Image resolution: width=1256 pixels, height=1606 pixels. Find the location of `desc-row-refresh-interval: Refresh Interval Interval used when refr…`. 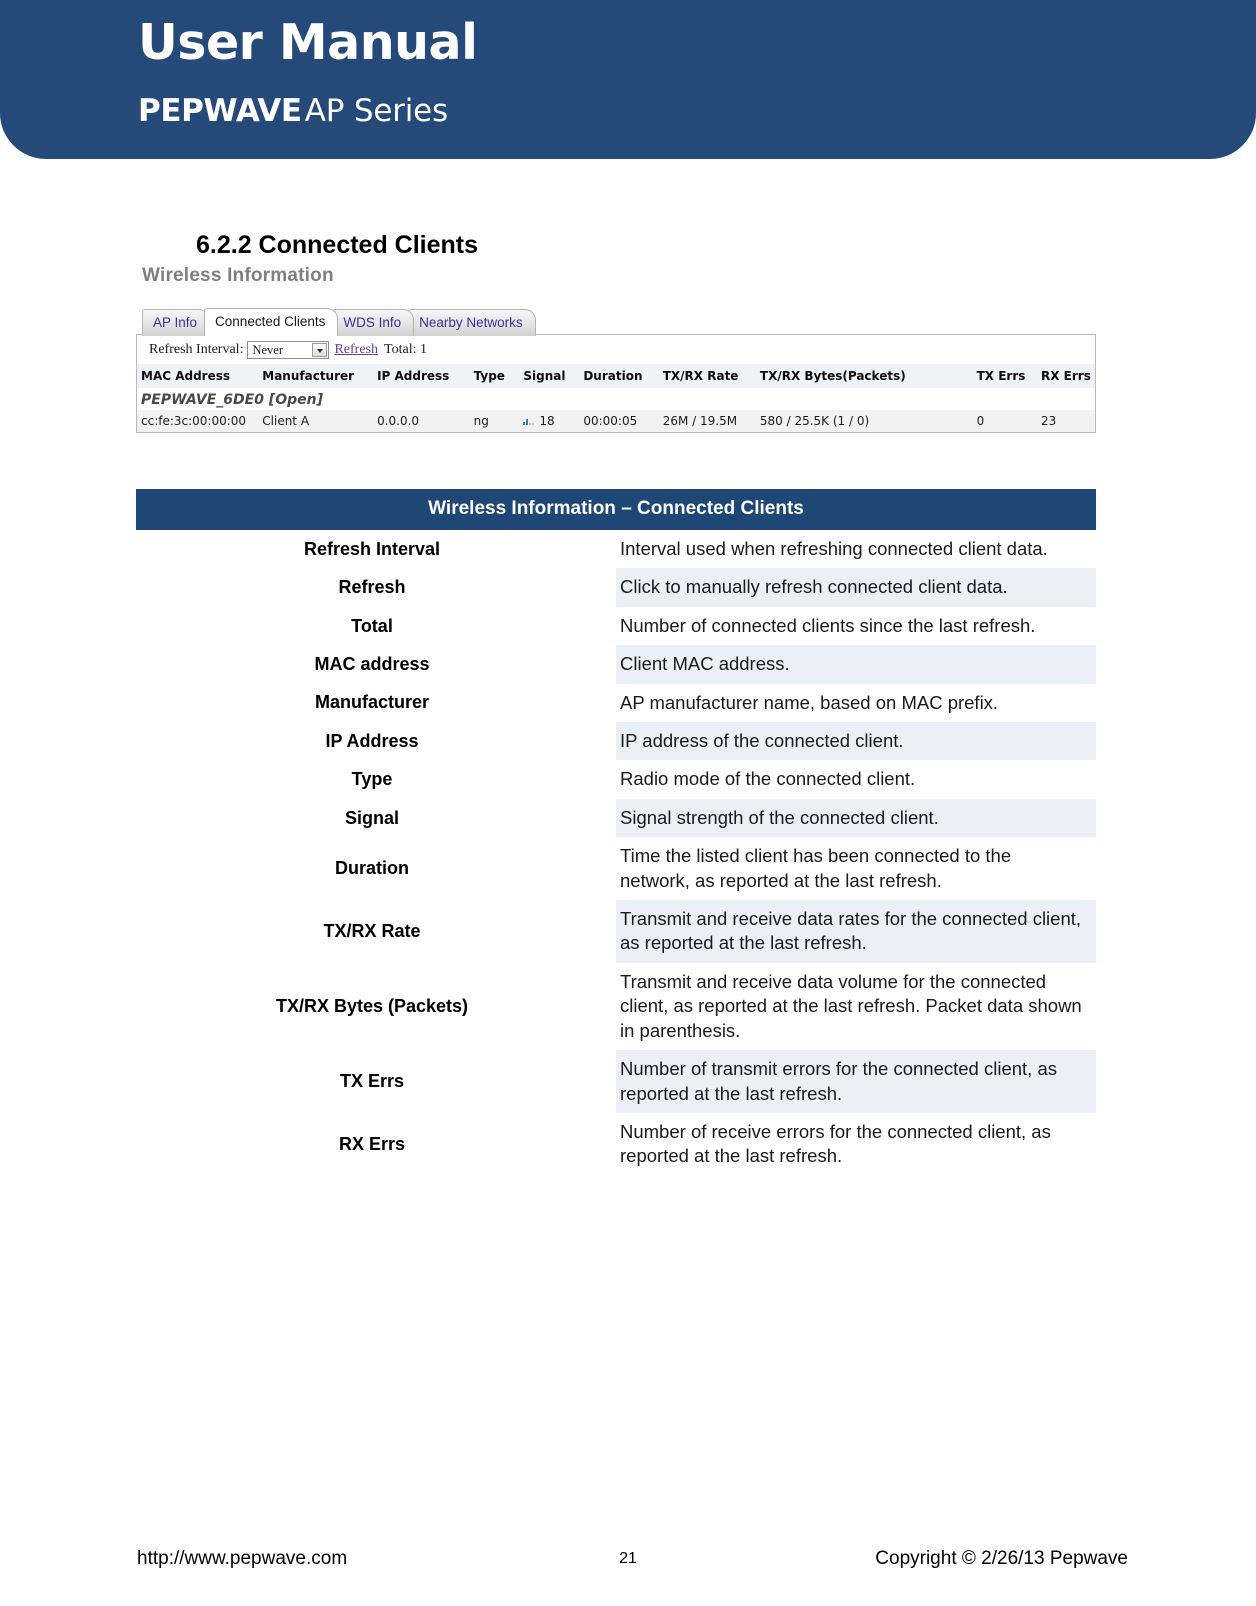

desc-row-refresh-interval: Refresh Interval Interval used when refr… is located at coordinates (616, 549).